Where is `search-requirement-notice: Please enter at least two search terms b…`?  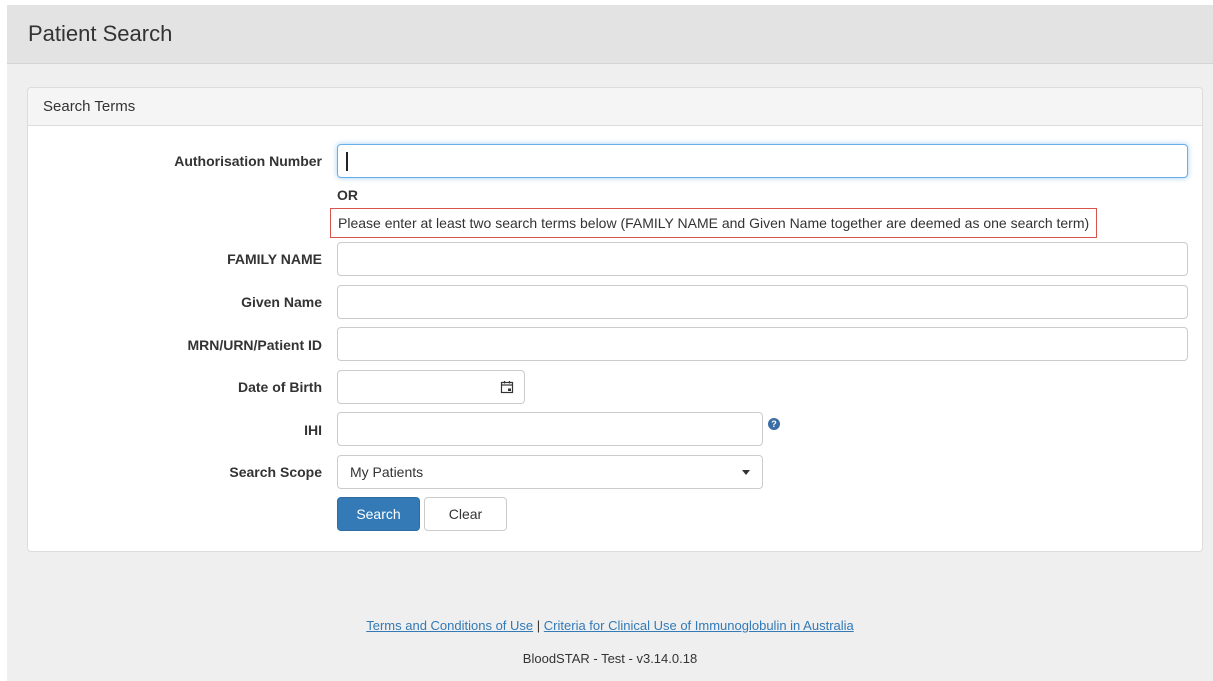 search-requirement-notice: Please enter at least two search terms b… is located at coordinates (714, 223).